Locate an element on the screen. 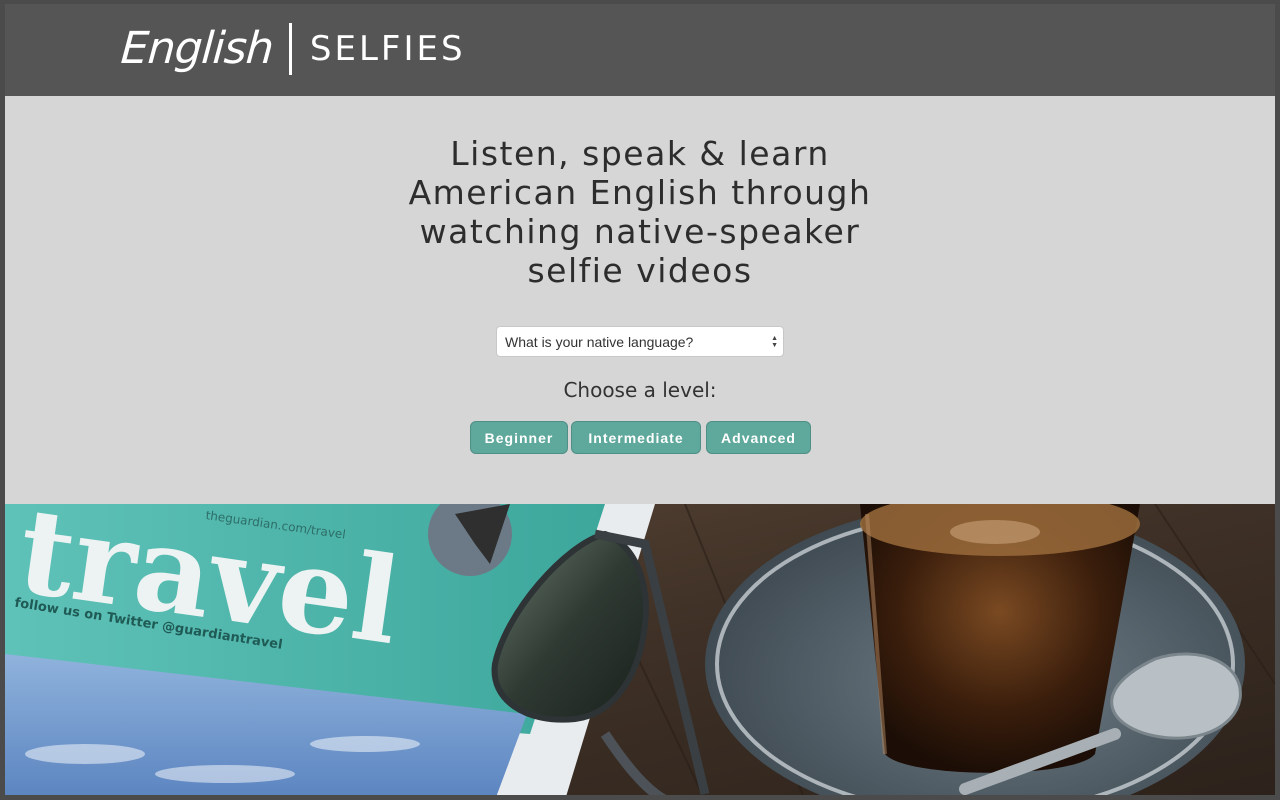  advanced-button: Advanced is located at coordinates (758, 437).